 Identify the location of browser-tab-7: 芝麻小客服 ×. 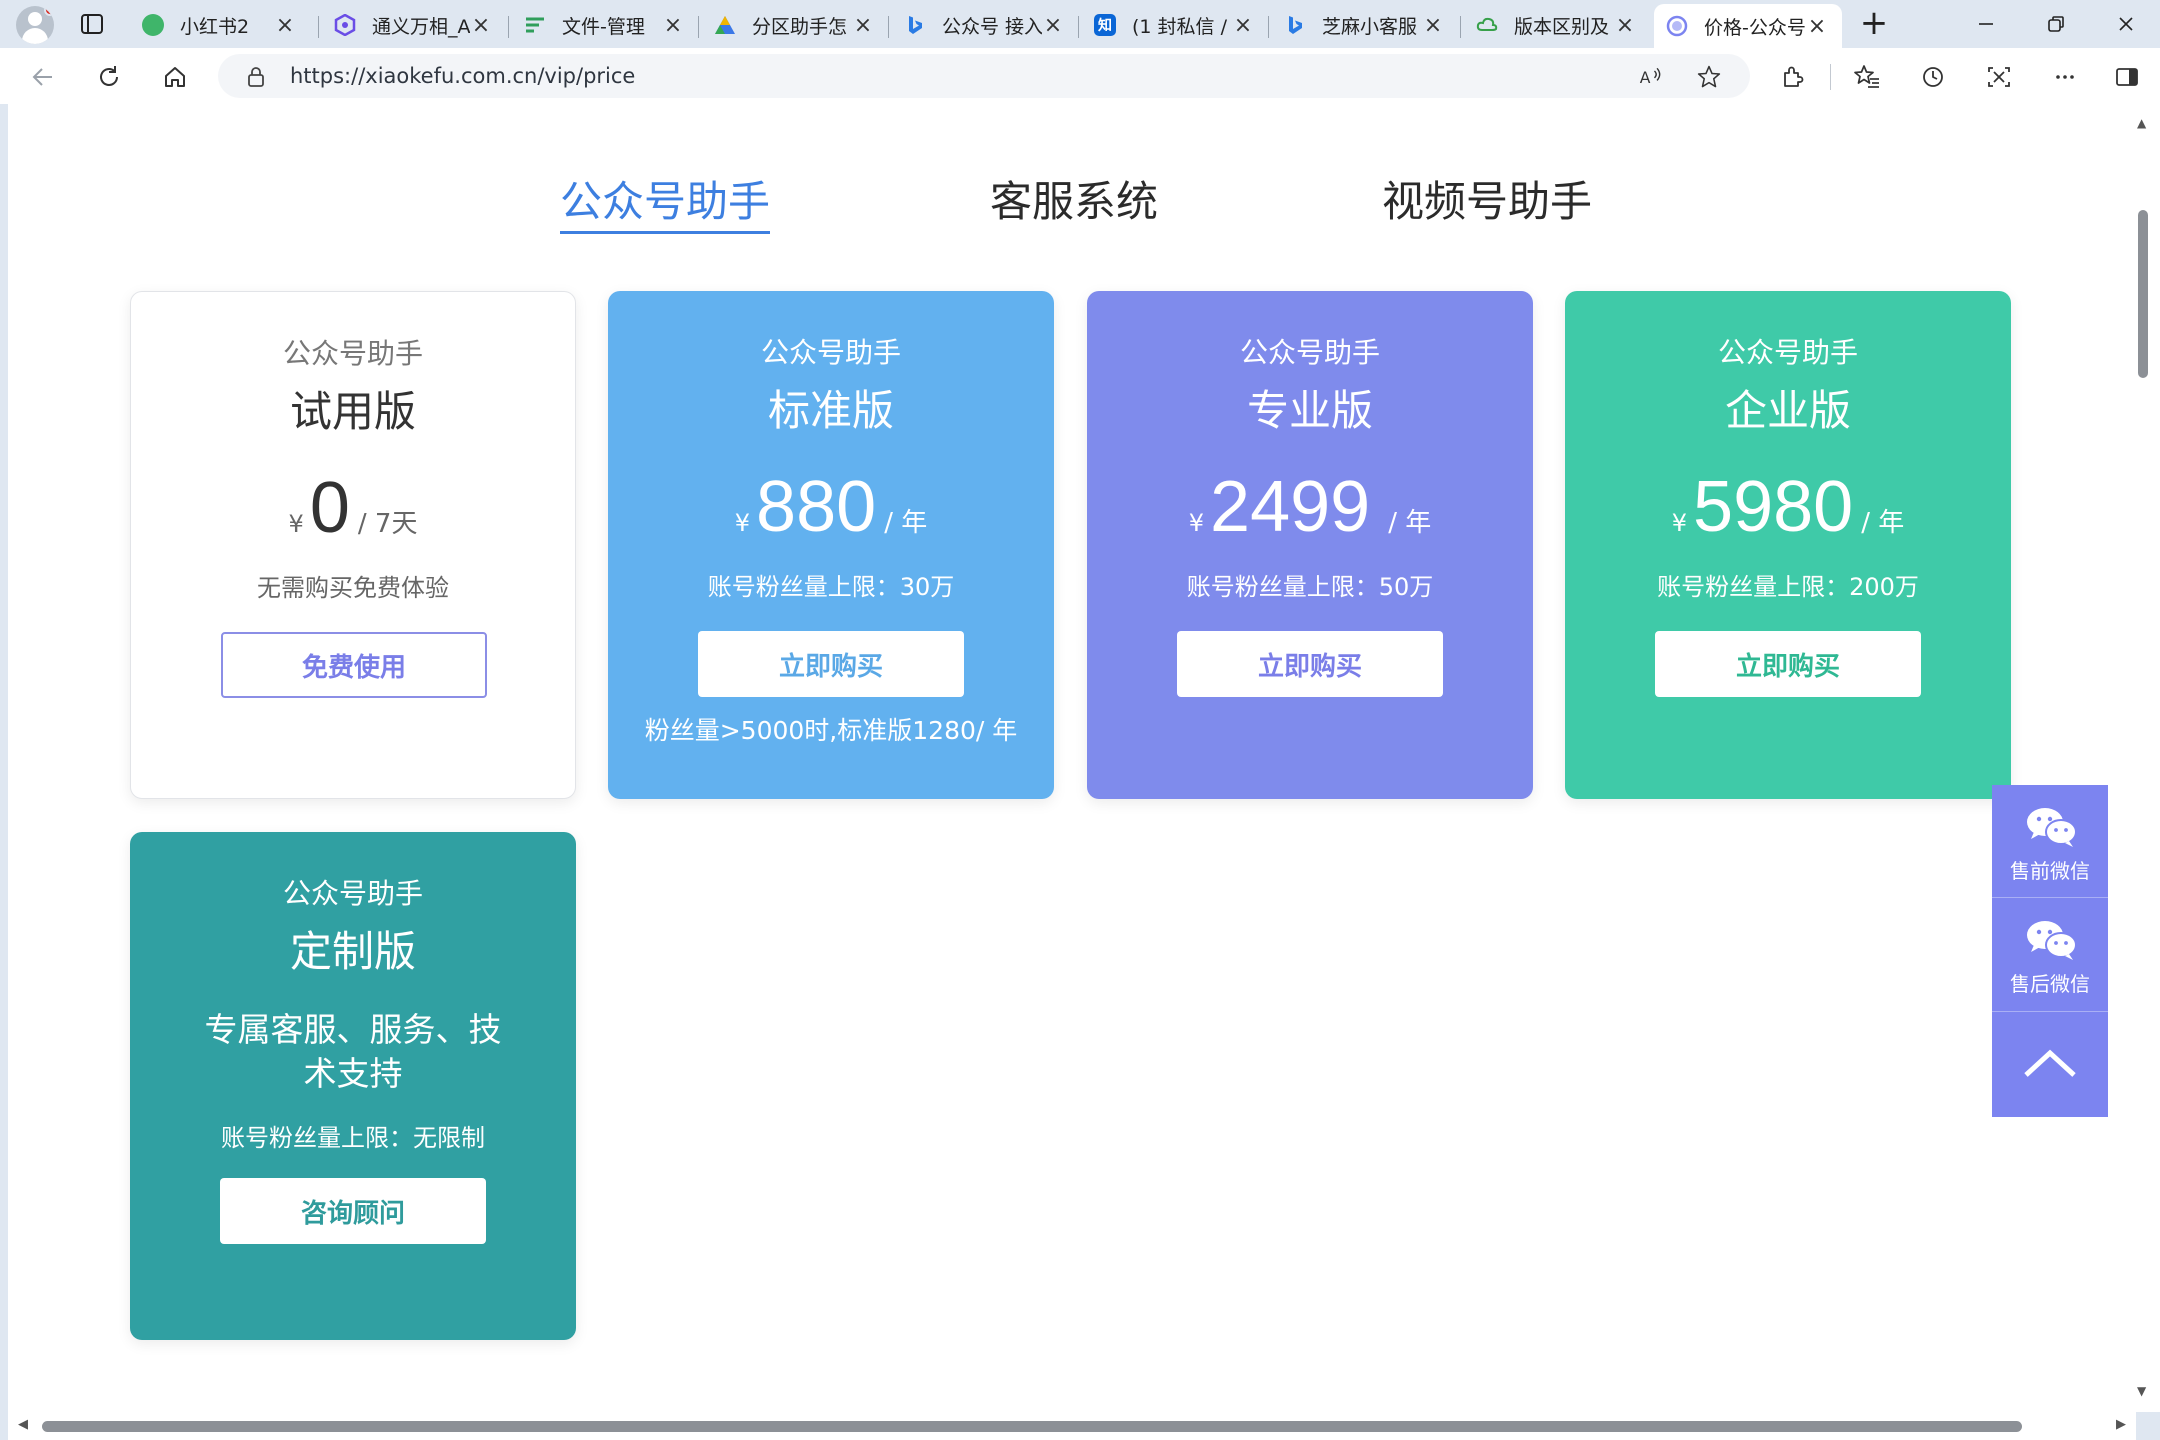
(1365, 25).